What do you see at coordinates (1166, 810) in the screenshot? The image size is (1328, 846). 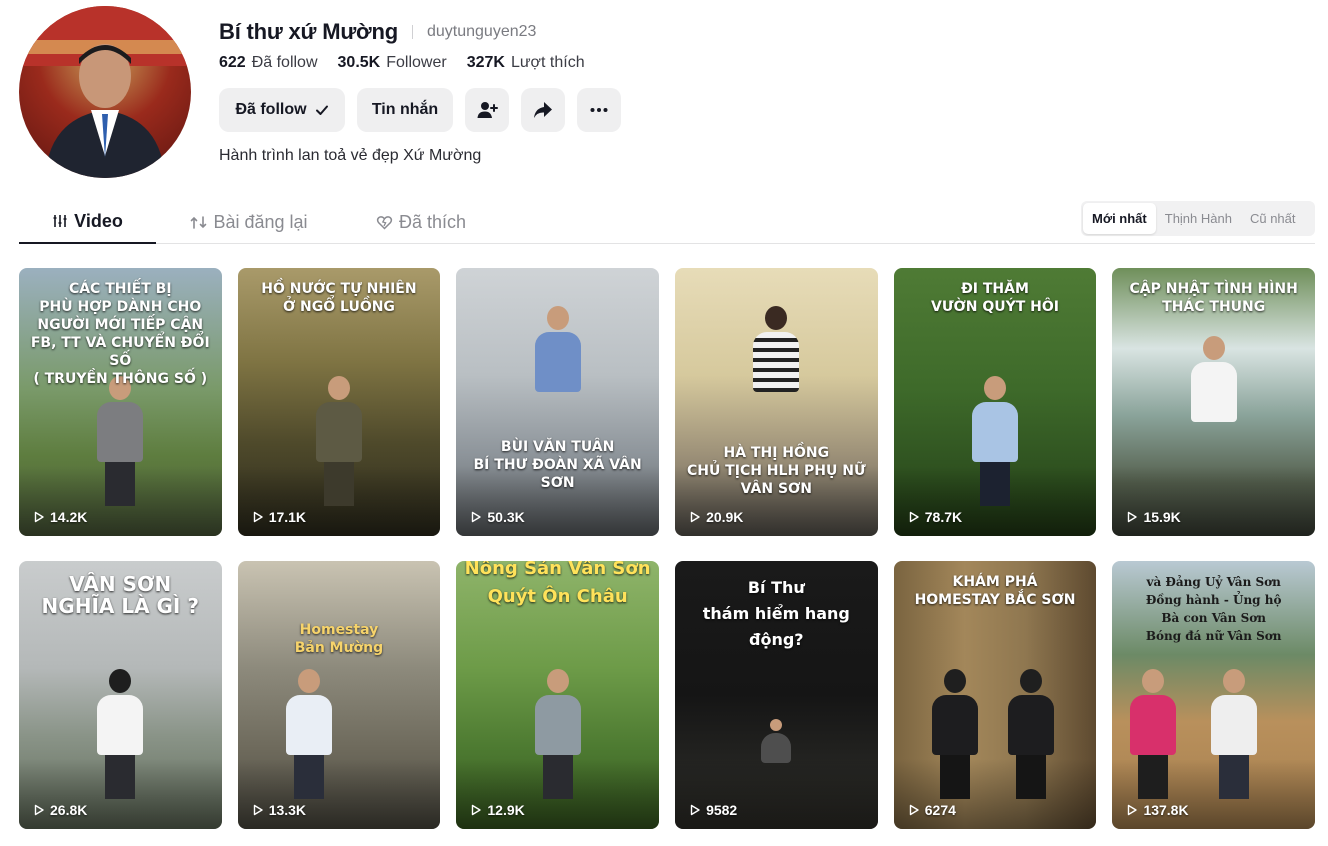 I see `video-views: 137.8K` at bounding box center [1166, 810].